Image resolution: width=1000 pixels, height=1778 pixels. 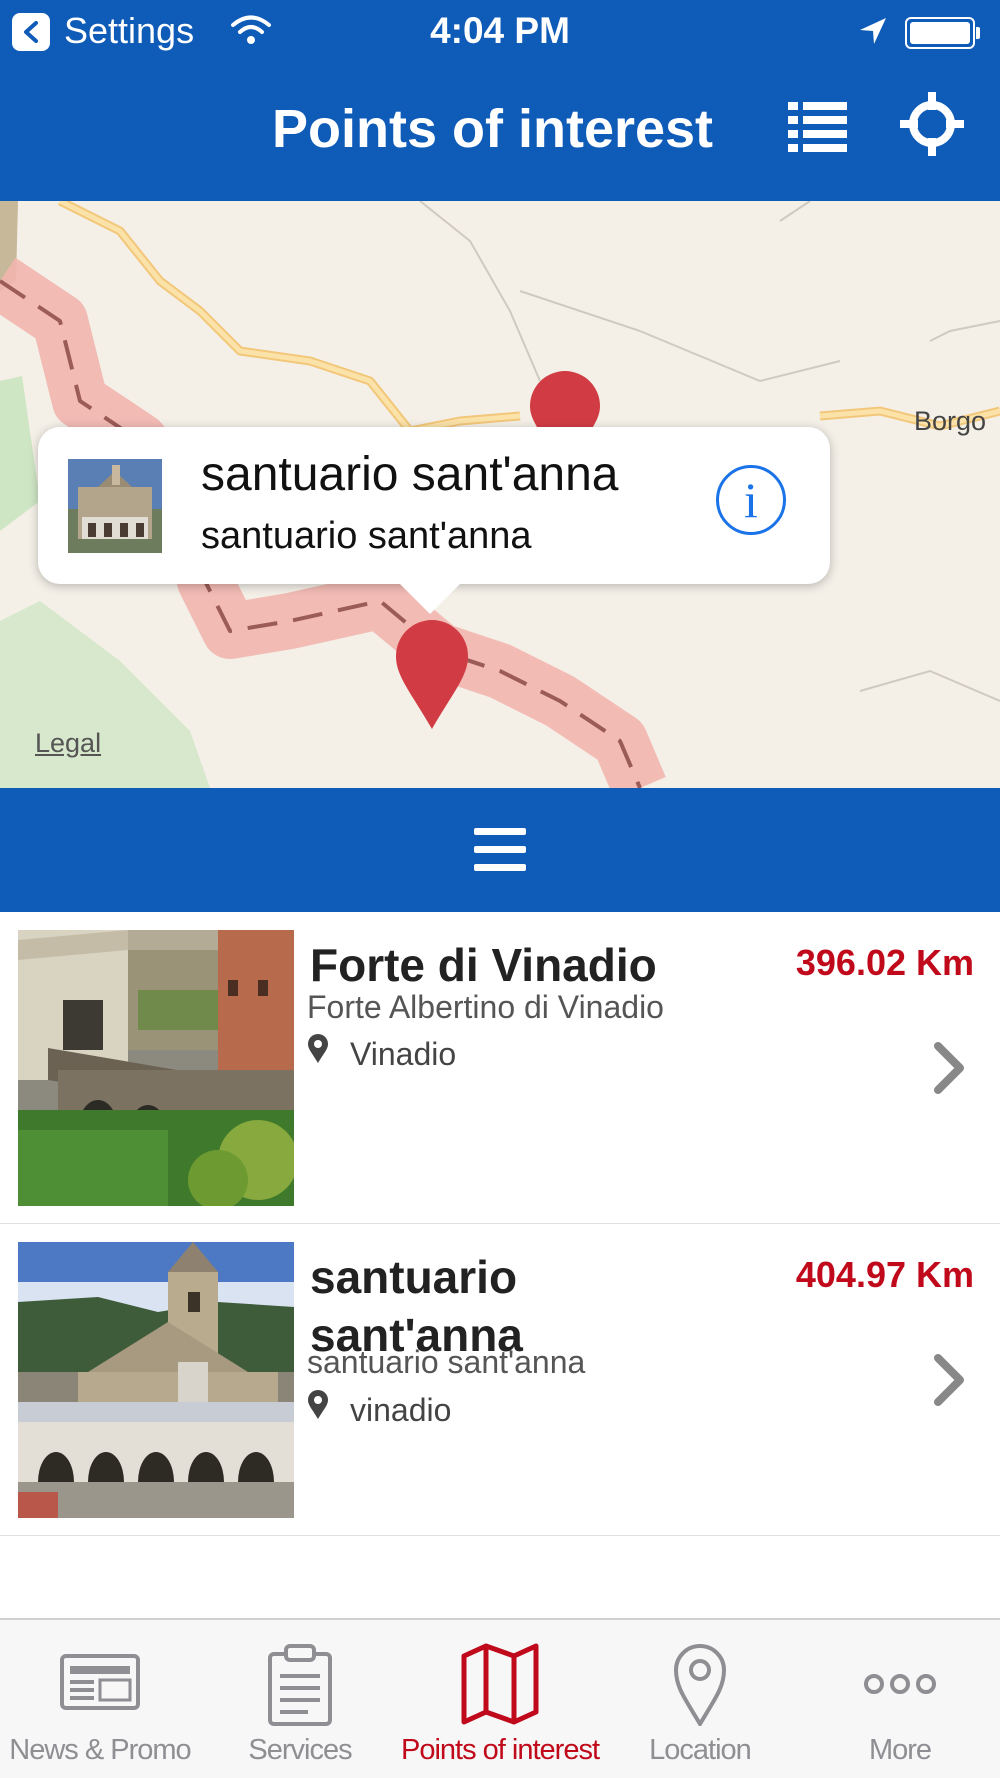 I want to click on crosshair-icon, so click(x=932, y=124).